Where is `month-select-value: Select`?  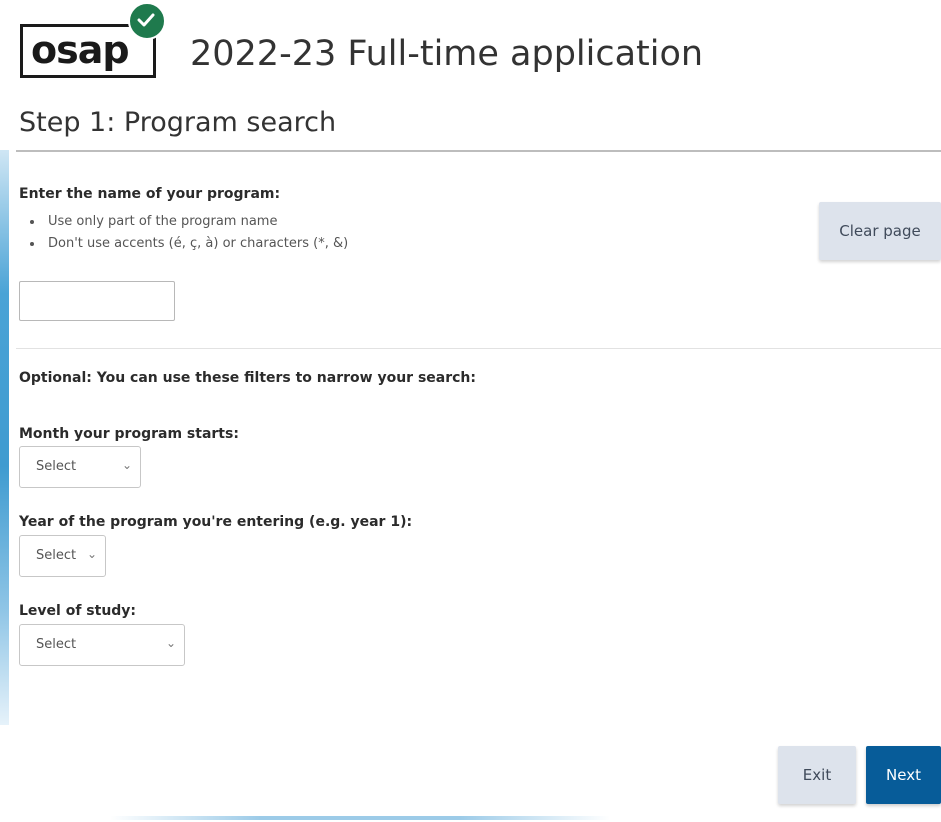
month-select-value: Select is located at coordinates (56, 466).